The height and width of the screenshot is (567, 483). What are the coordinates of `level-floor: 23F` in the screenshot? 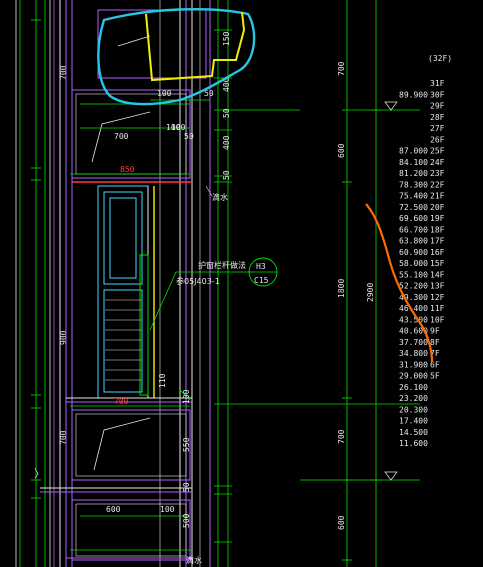 It's located at (437, 173).